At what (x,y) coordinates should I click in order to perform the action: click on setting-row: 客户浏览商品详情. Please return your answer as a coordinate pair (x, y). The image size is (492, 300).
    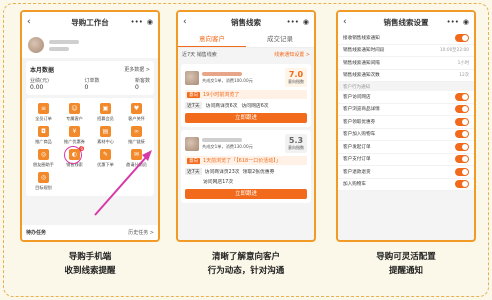
    Looking at the image, I should click on (406, 109).